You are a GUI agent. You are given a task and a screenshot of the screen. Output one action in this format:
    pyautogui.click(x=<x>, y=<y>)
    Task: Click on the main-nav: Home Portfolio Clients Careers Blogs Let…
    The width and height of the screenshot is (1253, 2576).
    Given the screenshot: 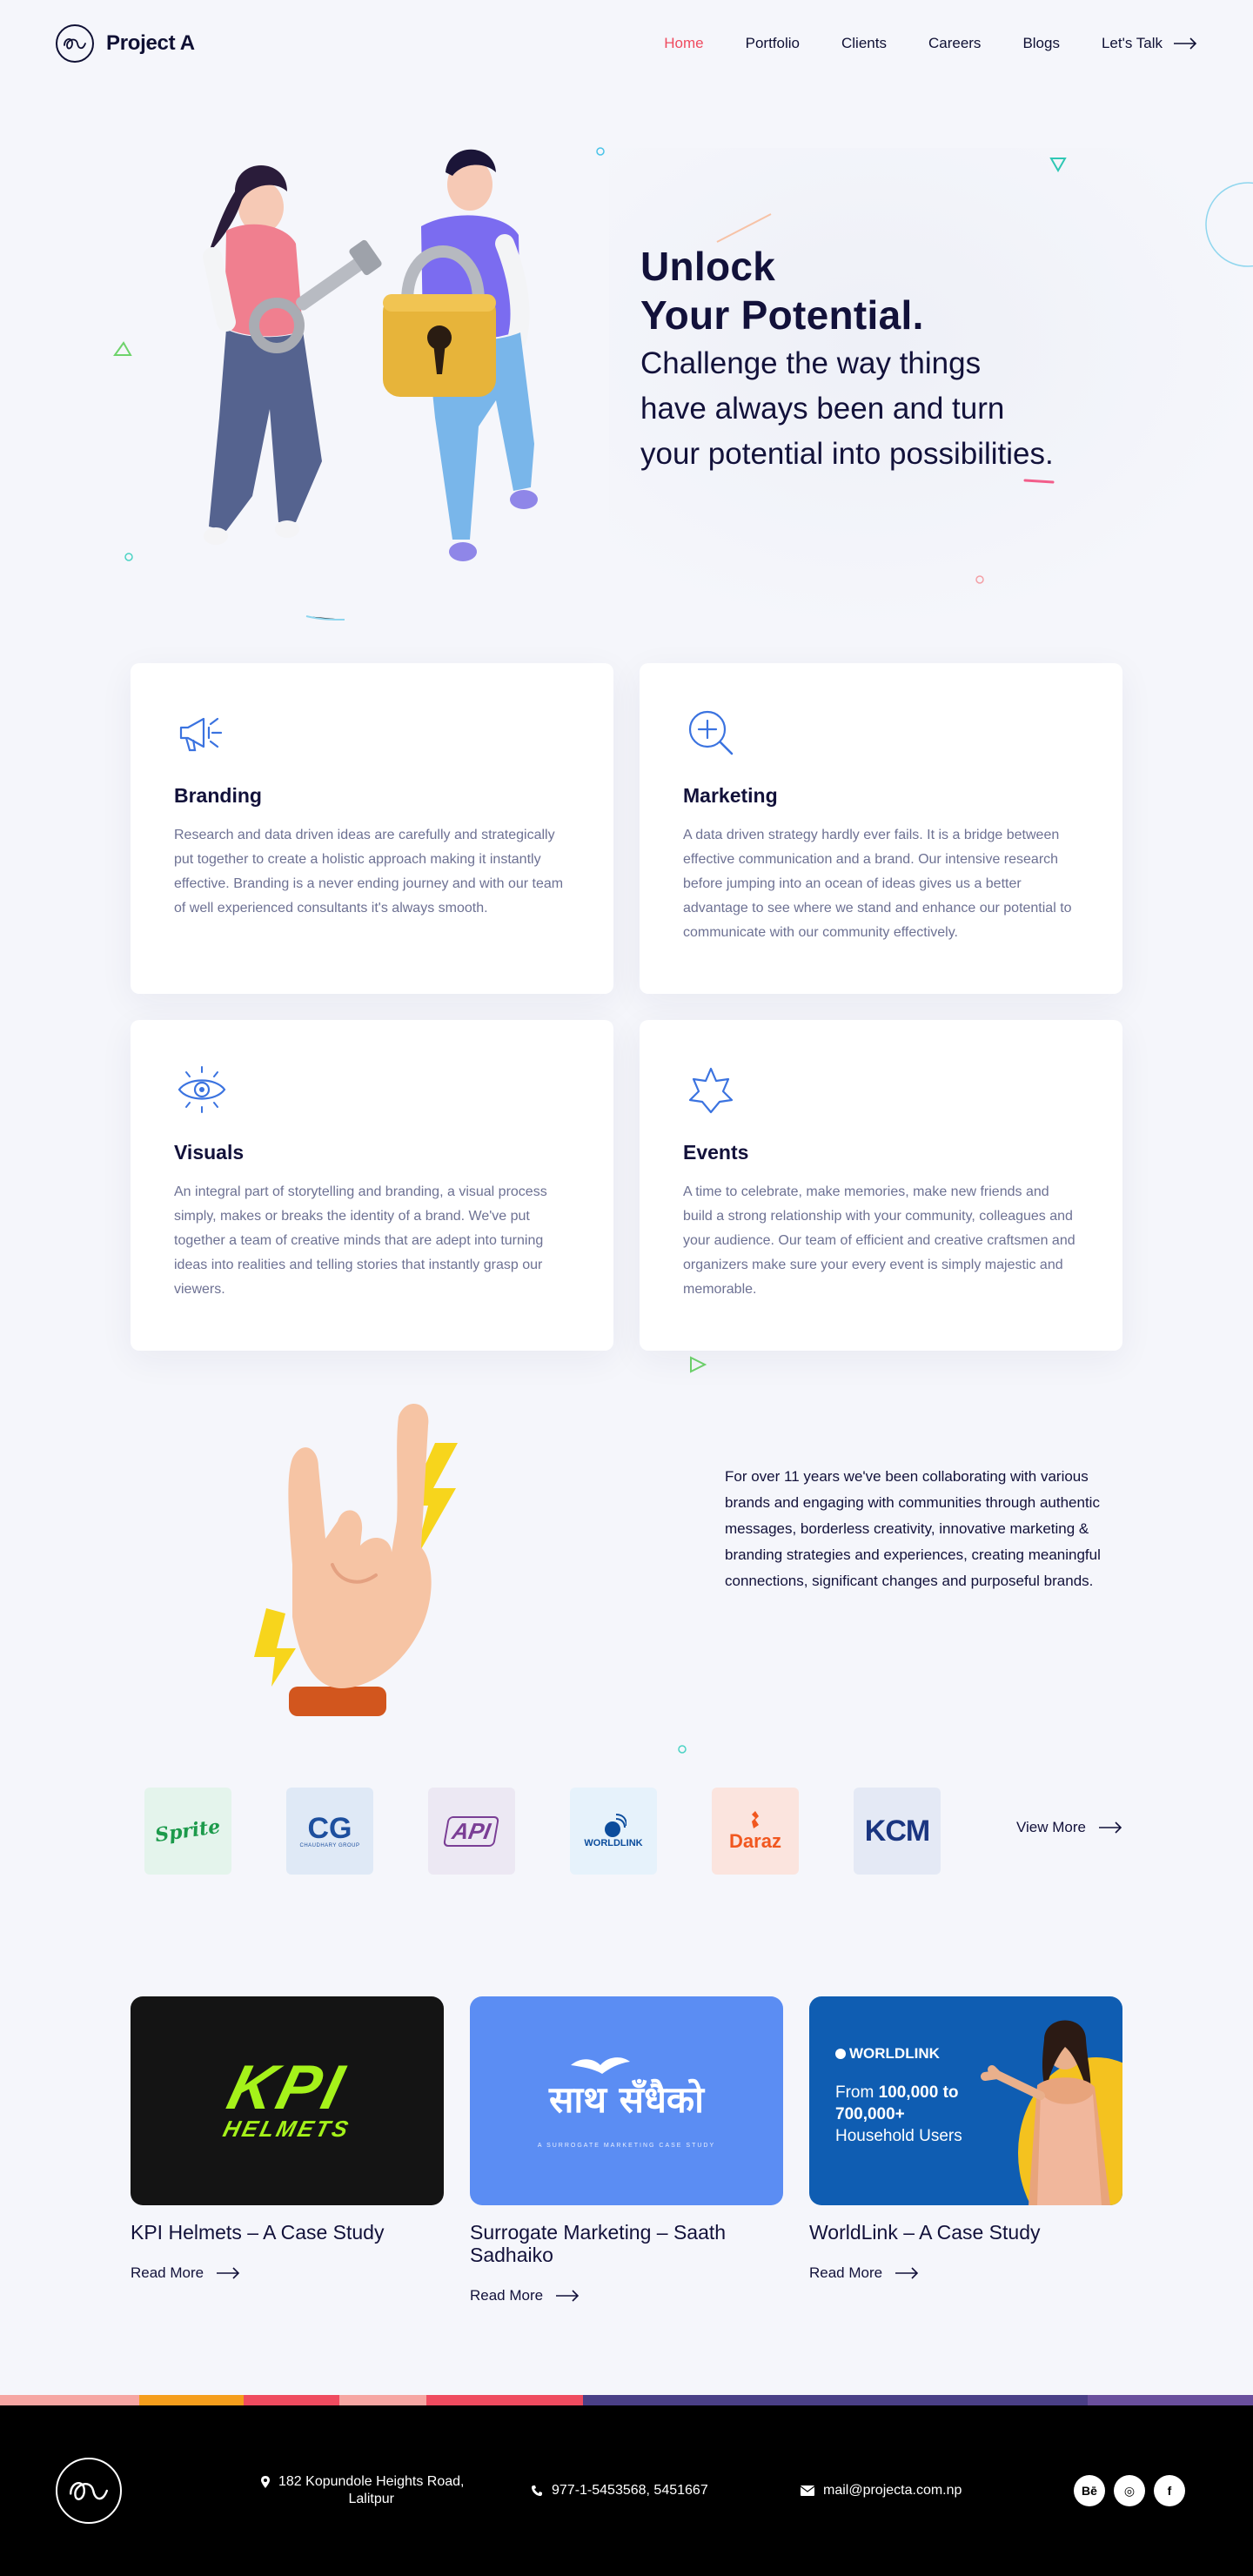 What is the action you would take?
    pyautogui.click(x=930, y=43)
    